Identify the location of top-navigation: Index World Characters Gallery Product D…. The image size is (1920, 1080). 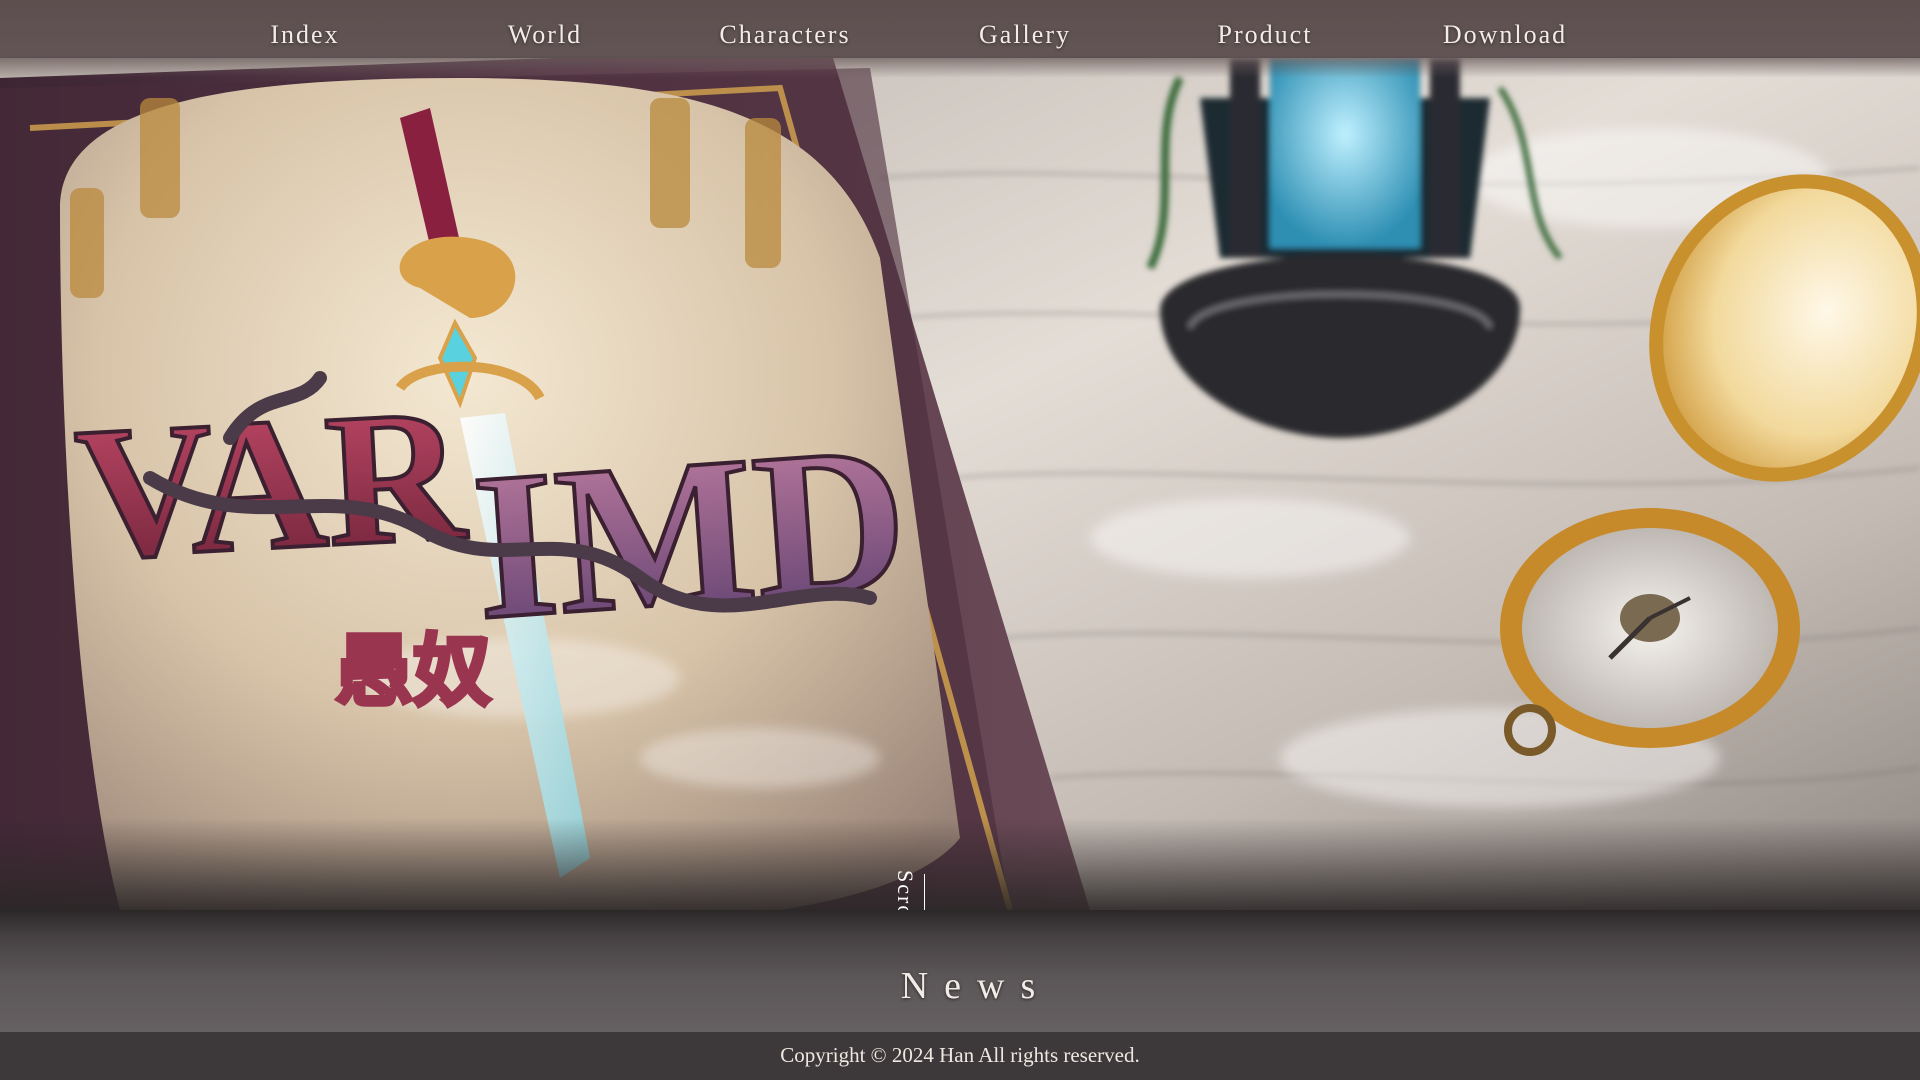
(960, 39).